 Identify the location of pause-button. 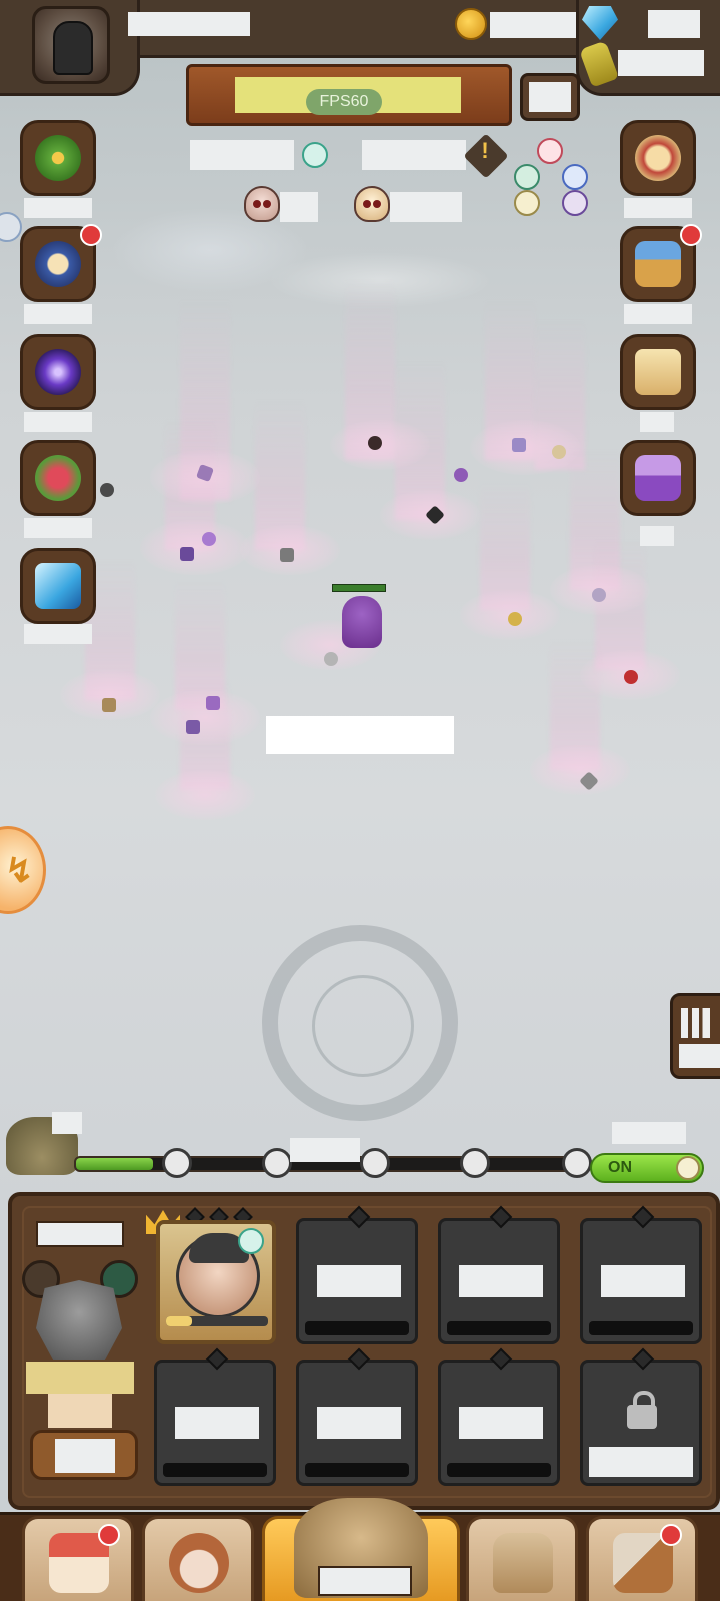
(550, 97).